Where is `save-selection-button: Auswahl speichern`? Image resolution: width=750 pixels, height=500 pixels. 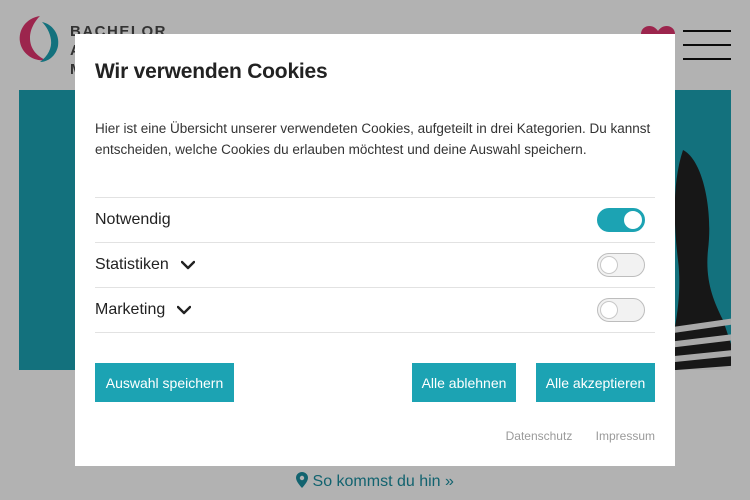 save-selection-button: Auswahl speichern is located at coordinates (164, 382).